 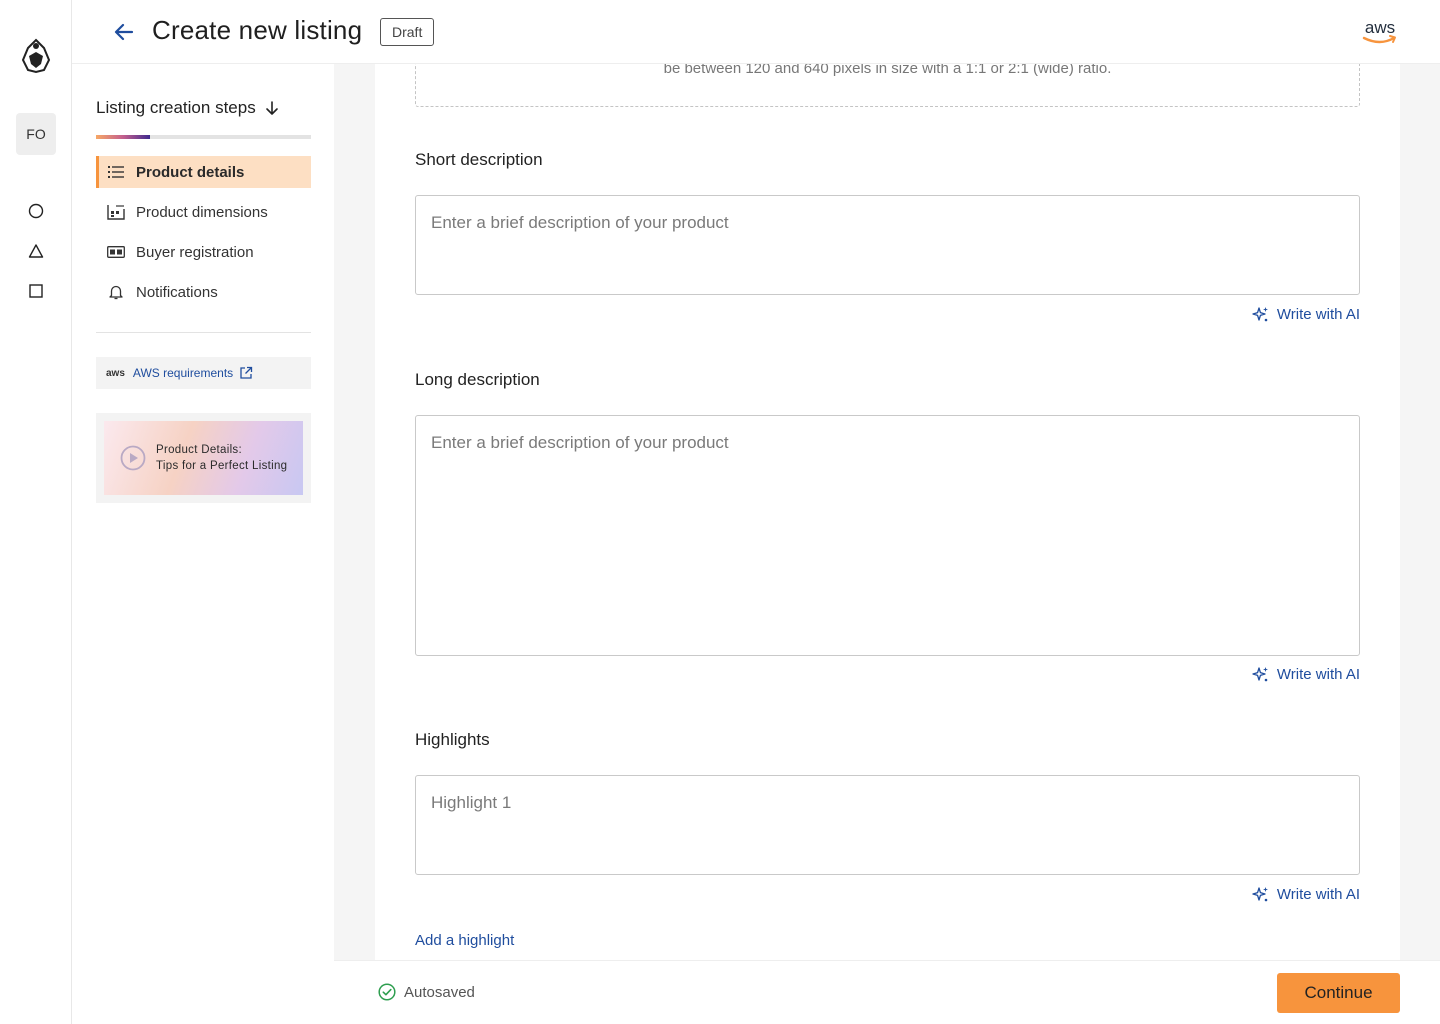 I want to click on list-icon, so click(x=116, y=172).